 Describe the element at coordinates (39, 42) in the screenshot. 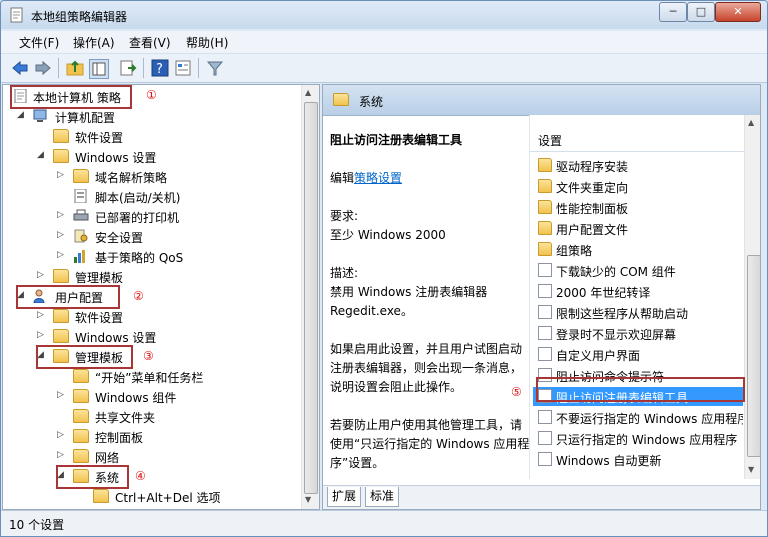

I see `menu-file: 文件(F)` at that location.